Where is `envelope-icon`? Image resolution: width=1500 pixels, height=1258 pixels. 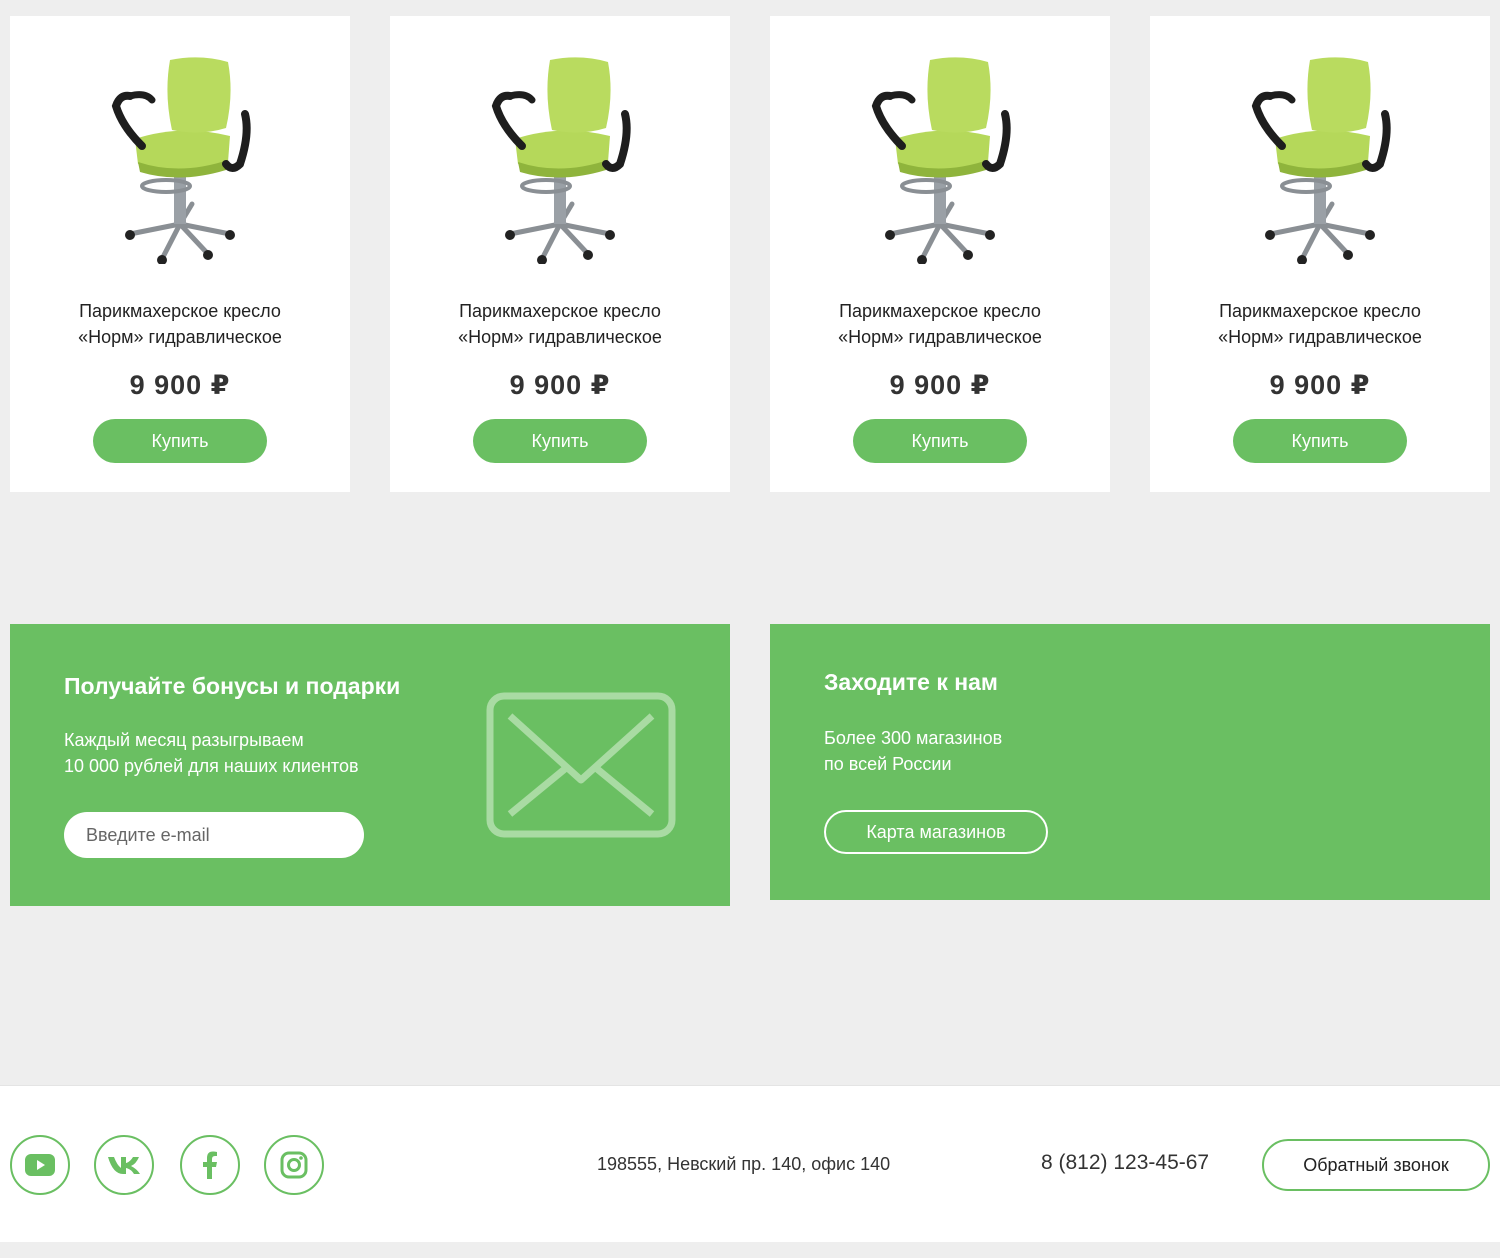
envelope-icon is located at coordinates (581, 765).